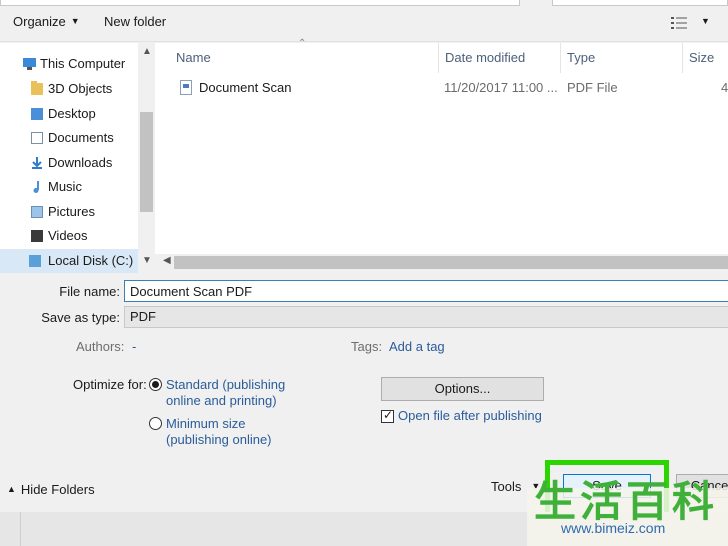 The height and width of the screenshot is (546, 728). I want to click on nav-item-documents: Documents, so click(69, 138).